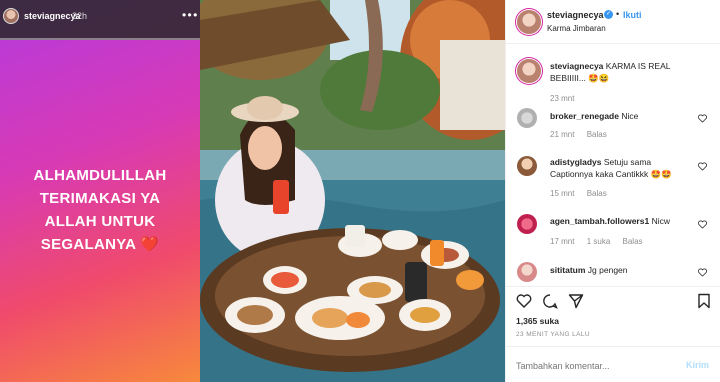  I want to click on caption-meta: 23 mnt, so click(567, 98).